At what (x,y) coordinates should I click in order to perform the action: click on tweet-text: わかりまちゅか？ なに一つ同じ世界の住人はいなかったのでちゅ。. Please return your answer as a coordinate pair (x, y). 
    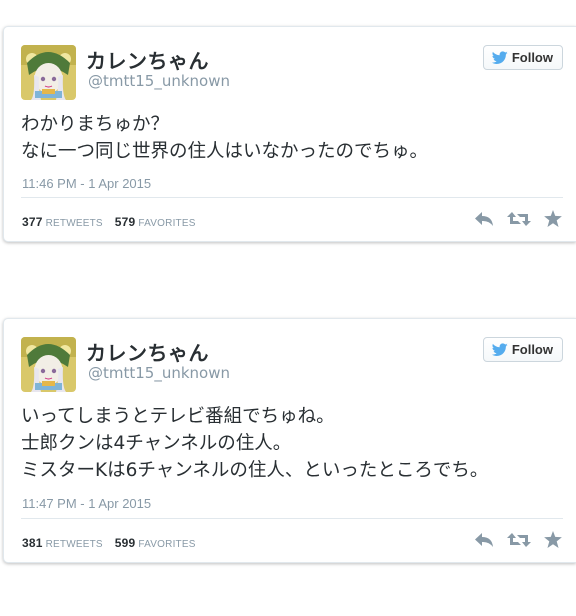
    Looking at the image, I should click on (224, 138).